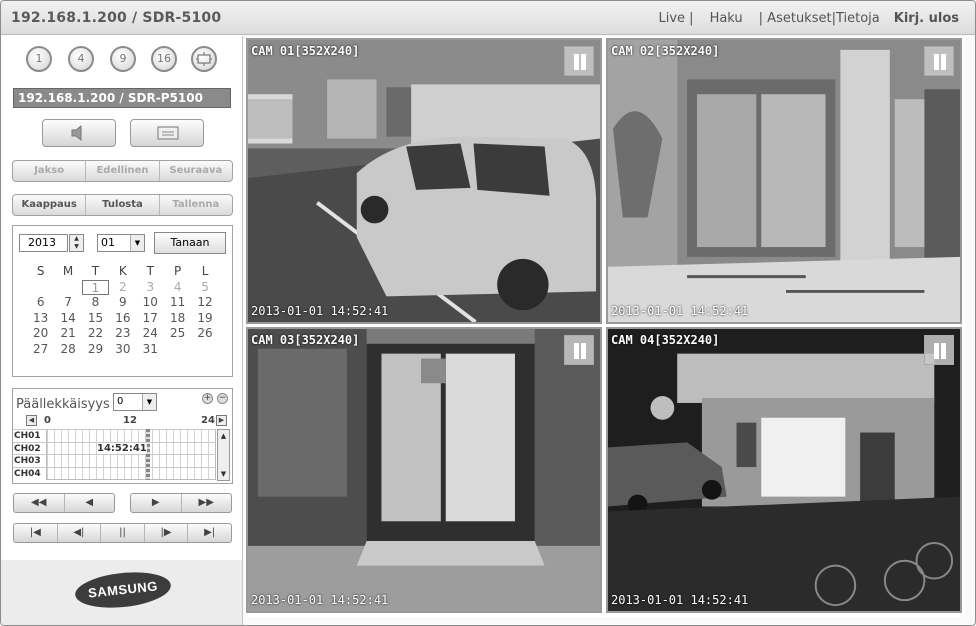 The width and height of the screenshot is (976, 626). What do you see at coordinates (122, 448) in the screenshot?
I see `timeline-time: 14:52:41` at bounding box center [122, 448].